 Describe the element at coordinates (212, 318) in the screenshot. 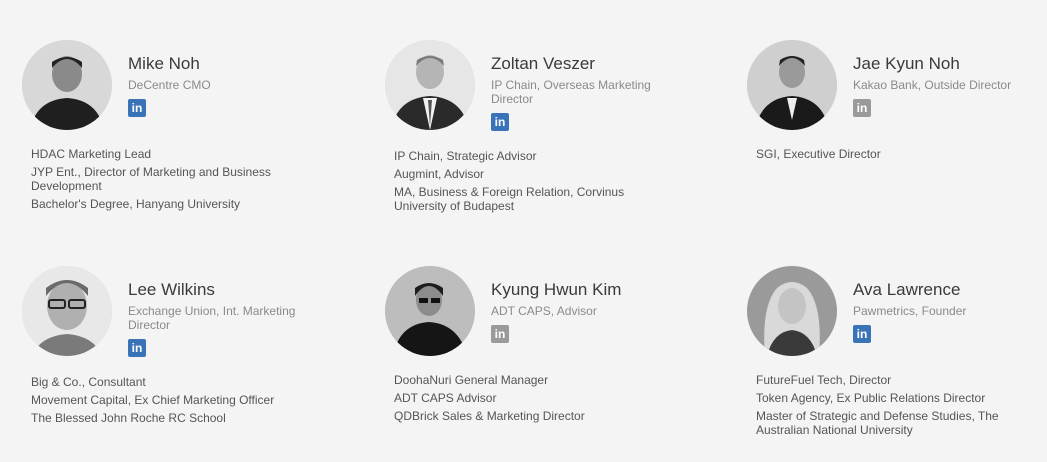

I see `member-role: Exchange Union, Int. Marketing Director` at that location.